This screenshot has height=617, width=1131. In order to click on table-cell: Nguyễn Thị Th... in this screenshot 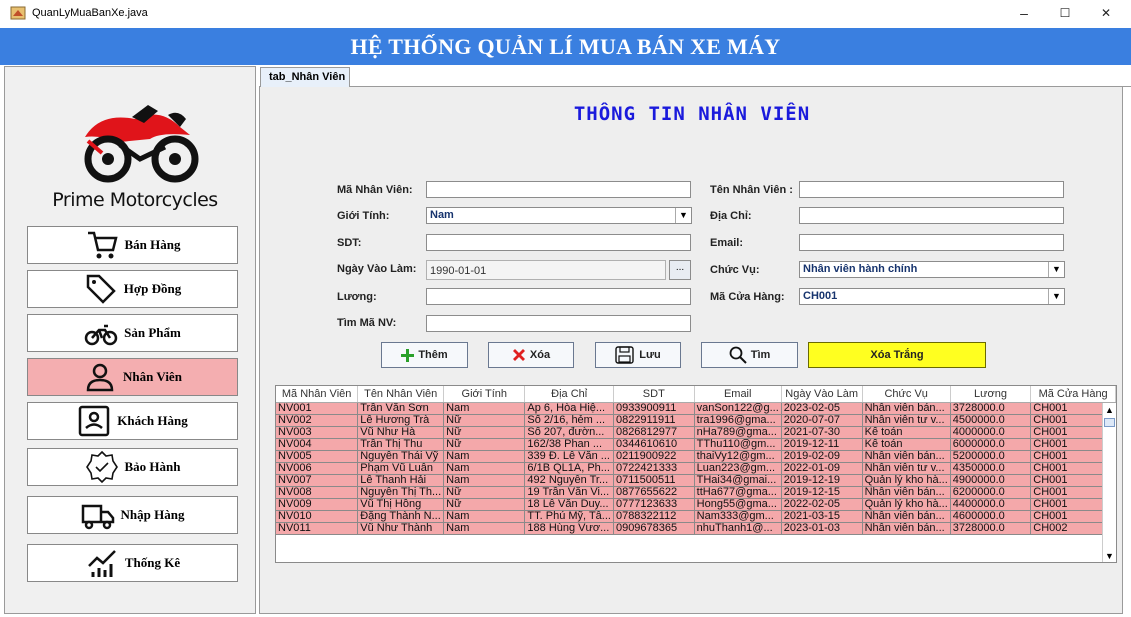, I will do `click(401, 492)`.